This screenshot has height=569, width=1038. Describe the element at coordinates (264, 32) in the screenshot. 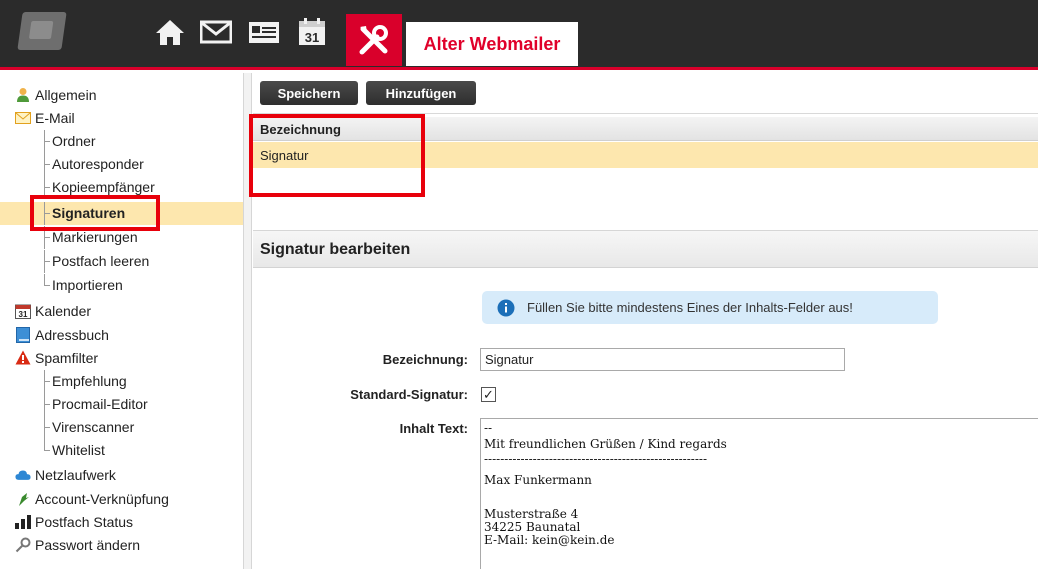

I see `contacts-icon` at that location.